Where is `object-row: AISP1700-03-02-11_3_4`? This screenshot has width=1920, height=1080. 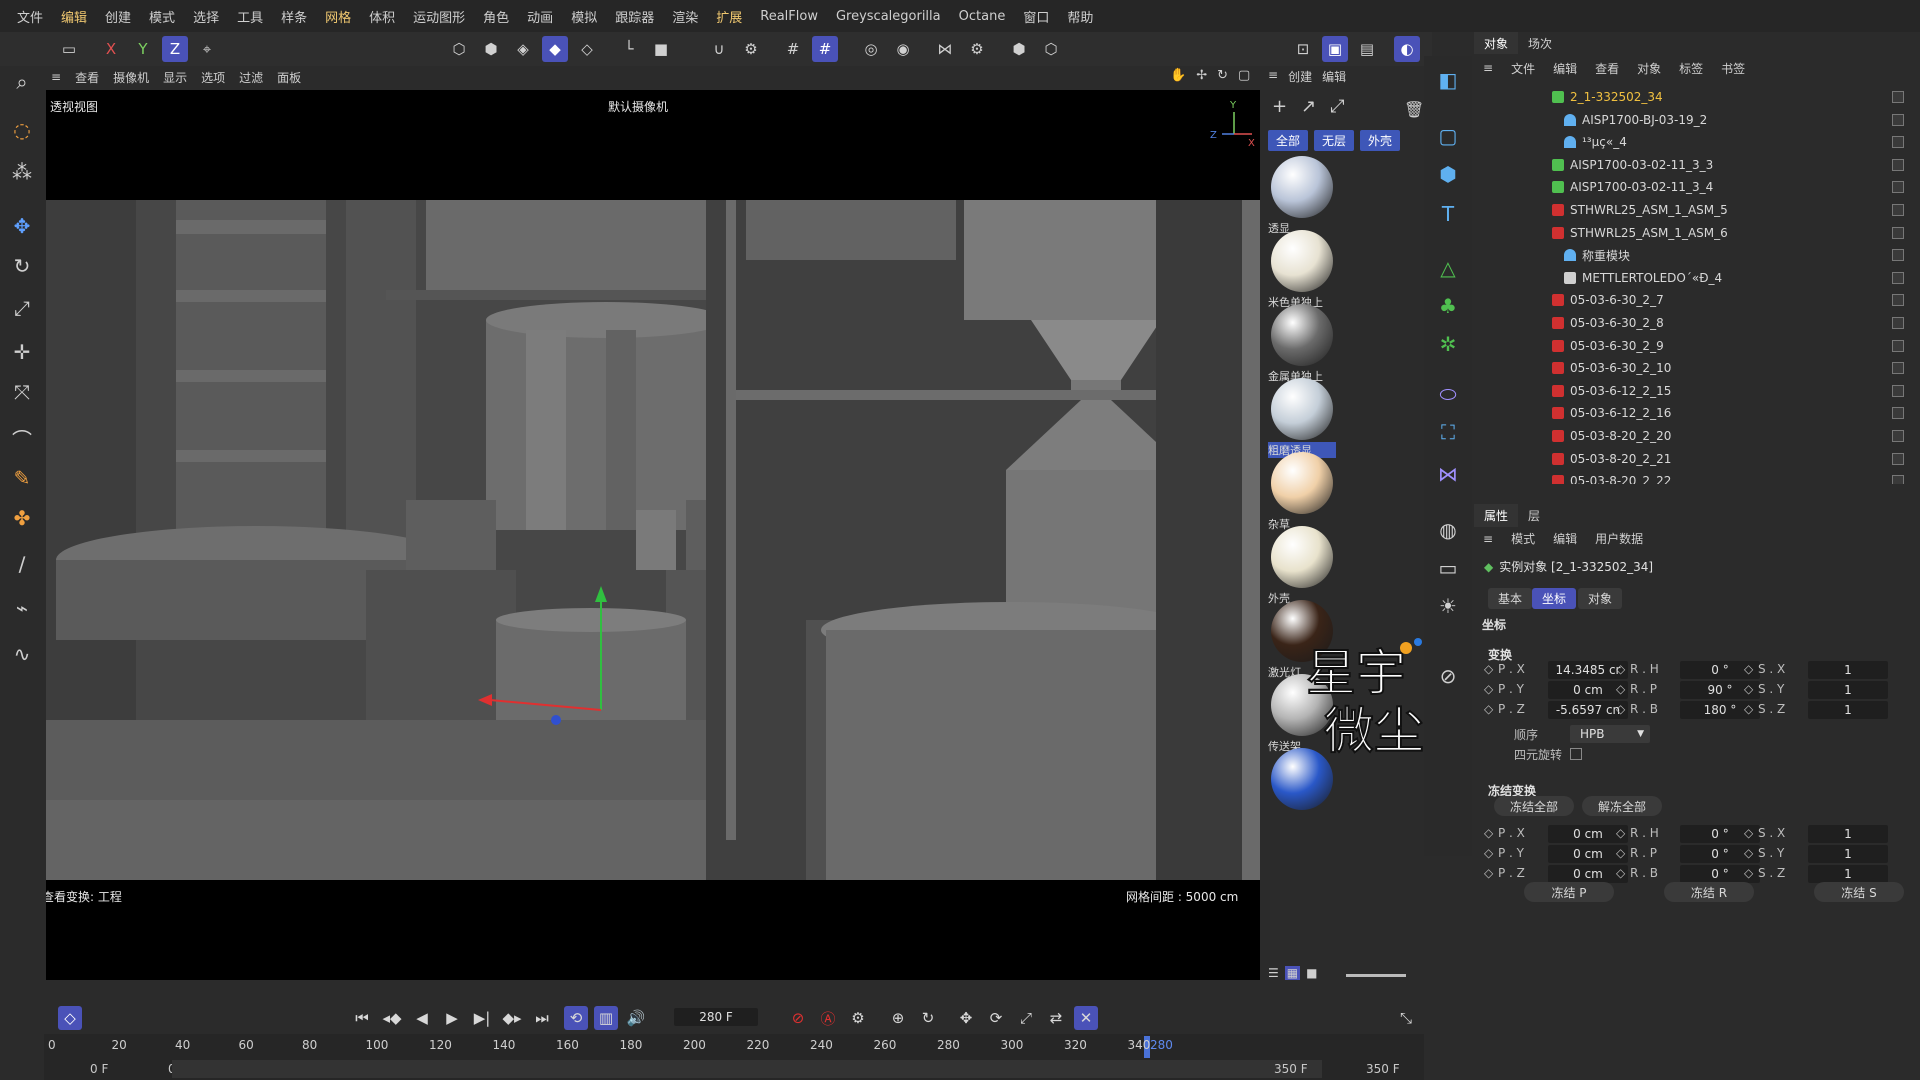 object-row: AISP1700-03-02-11_3_4 is located at coordinates (1696, 187).